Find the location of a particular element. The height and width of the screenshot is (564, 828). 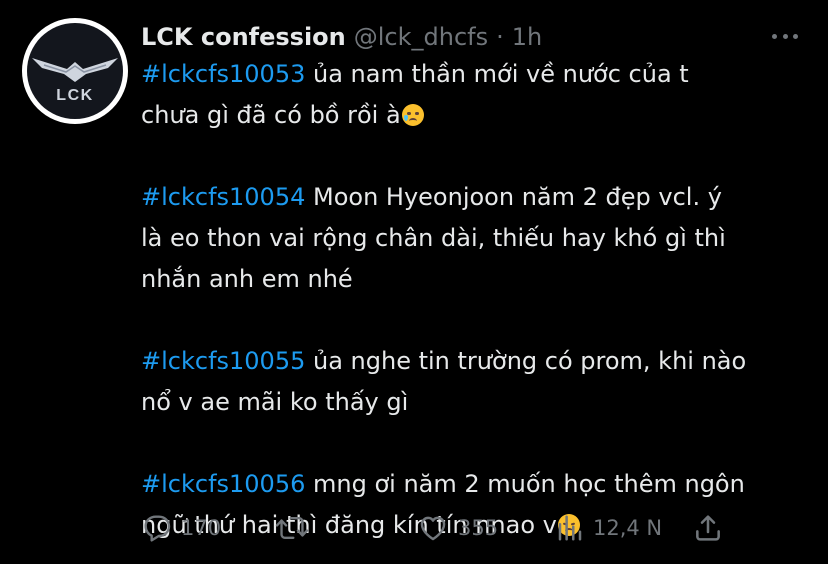

tweet-actions: 170 355 12,4 N is located at coordinates (436, 528).